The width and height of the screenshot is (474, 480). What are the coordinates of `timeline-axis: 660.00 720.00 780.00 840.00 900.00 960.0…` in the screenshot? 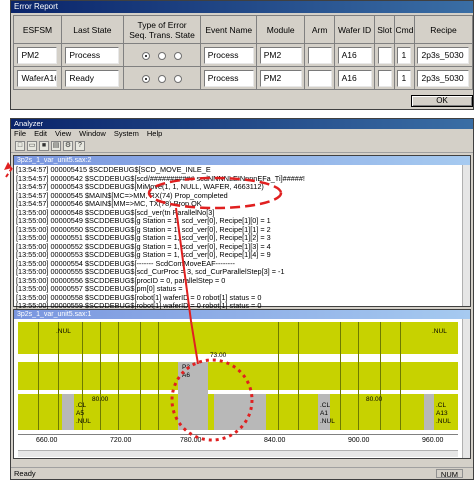 It's located at (238, 441).